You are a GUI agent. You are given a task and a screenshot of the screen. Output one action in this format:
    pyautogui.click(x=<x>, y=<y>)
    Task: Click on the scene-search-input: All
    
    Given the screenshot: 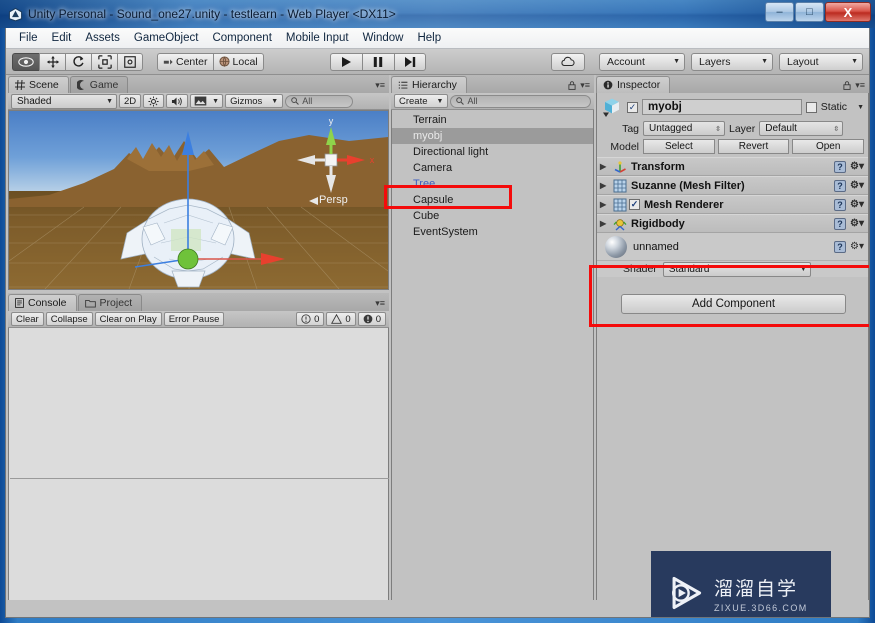 What is the action you would take?
    pyautogui.click(x=319, y=101)
    